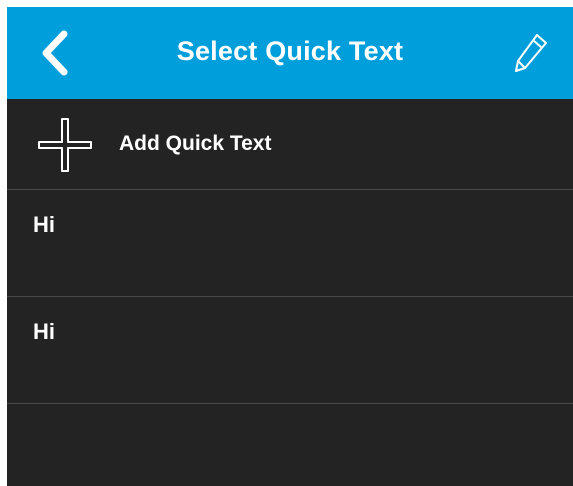 The image size is (573, 486). I want to click on pencil-icon, so click(531, 53).